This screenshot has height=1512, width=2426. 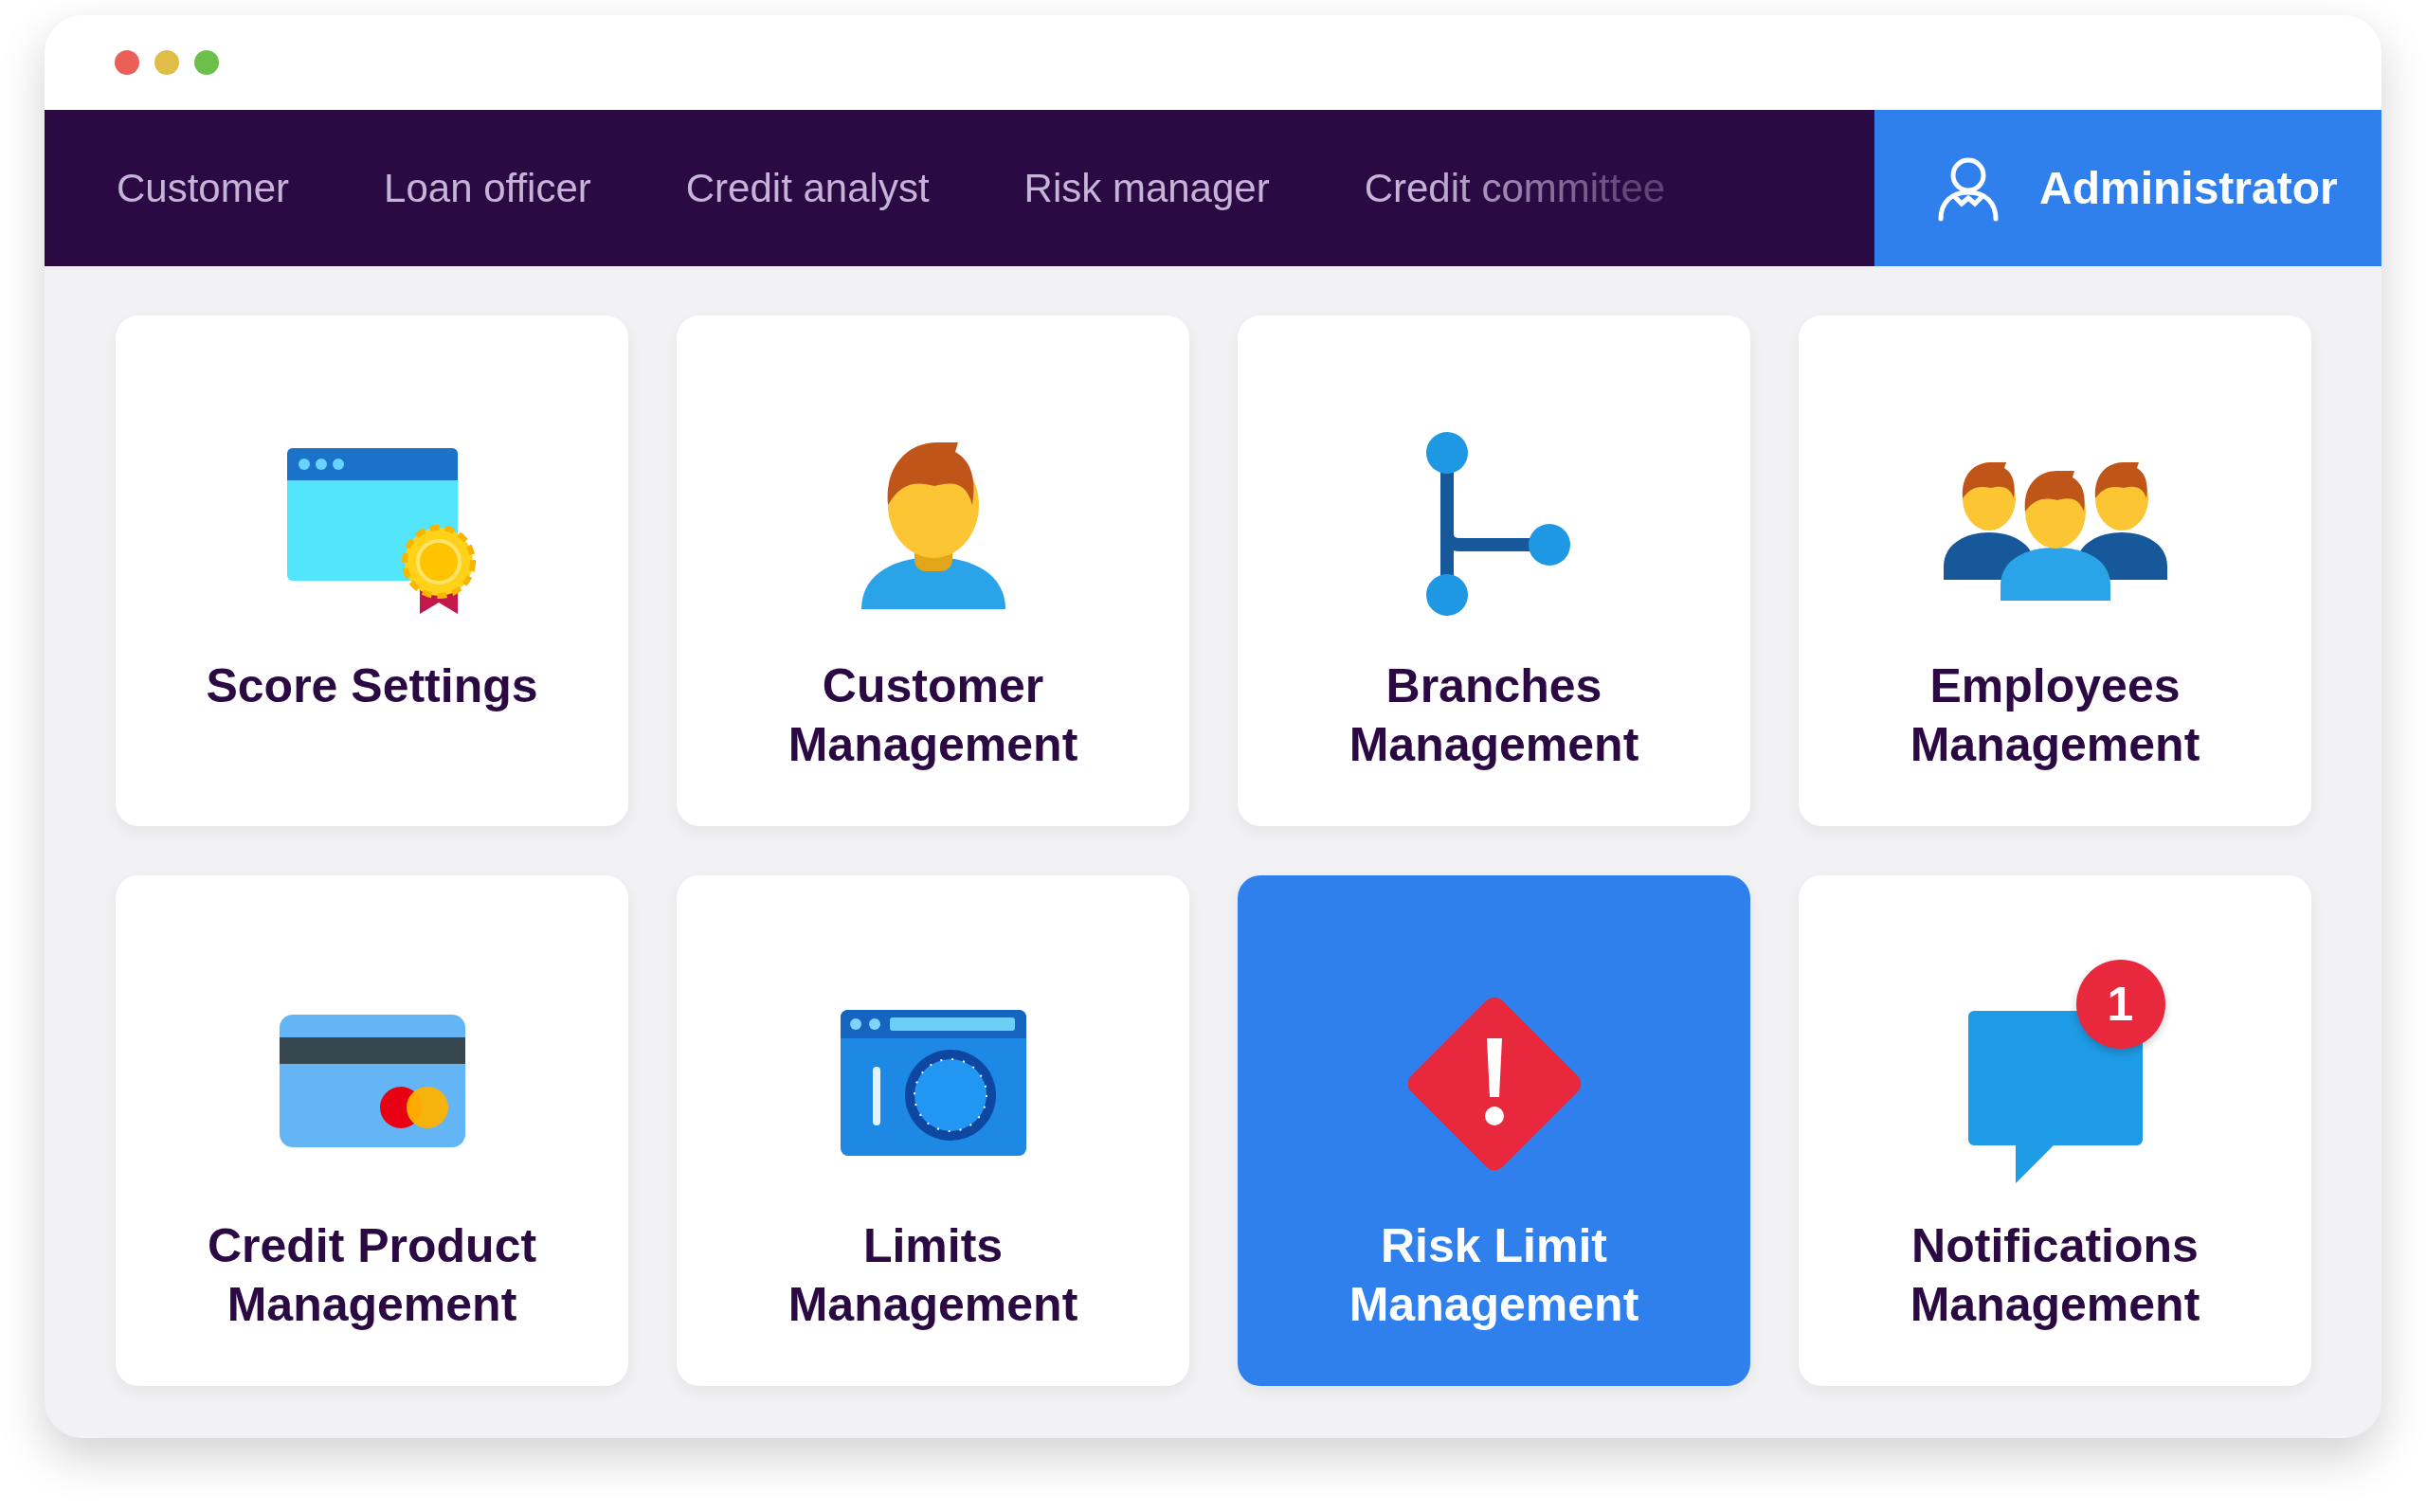 What do you see at coordinates (2055, 1275) in the screenshot?
I see `card-title: Notifications Management` at bounding box center [2055, 1275].